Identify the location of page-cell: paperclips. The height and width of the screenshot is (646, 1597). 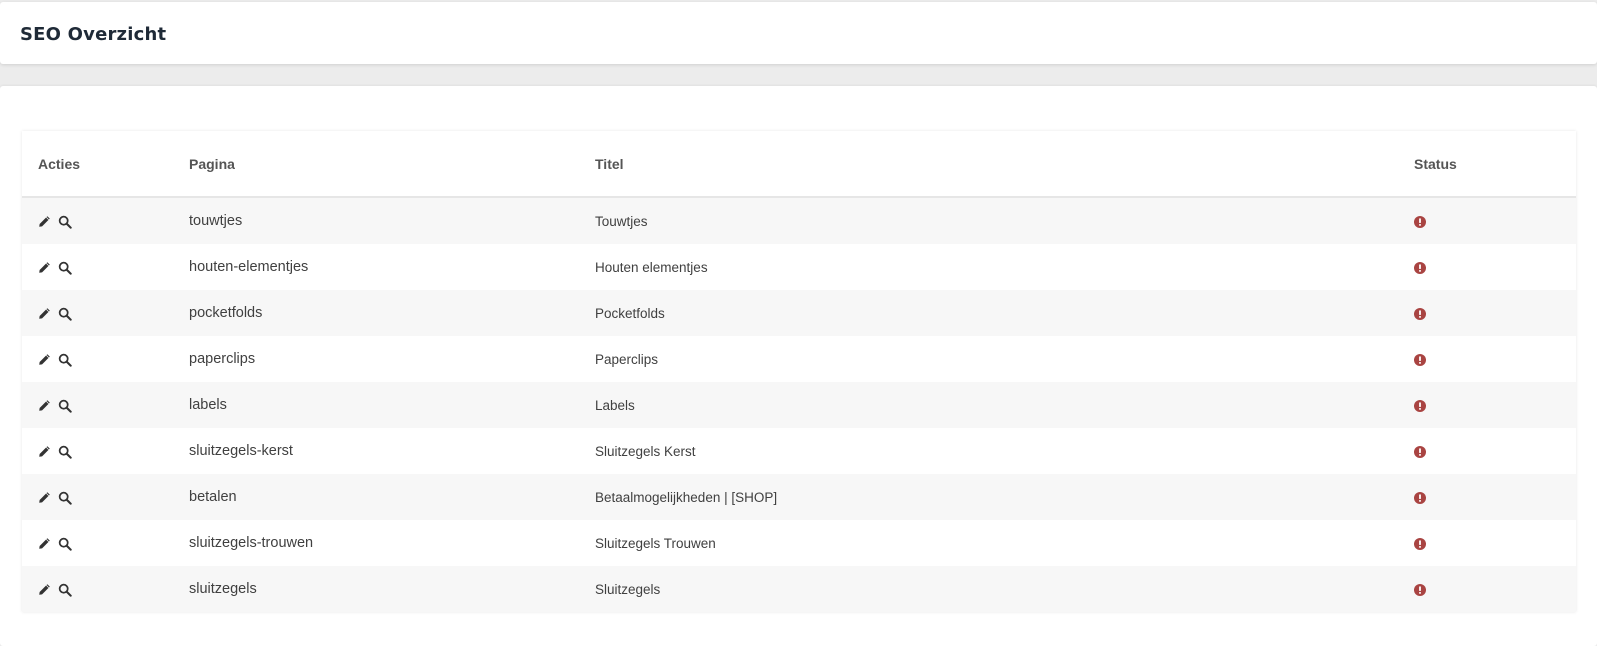
(222, 359).